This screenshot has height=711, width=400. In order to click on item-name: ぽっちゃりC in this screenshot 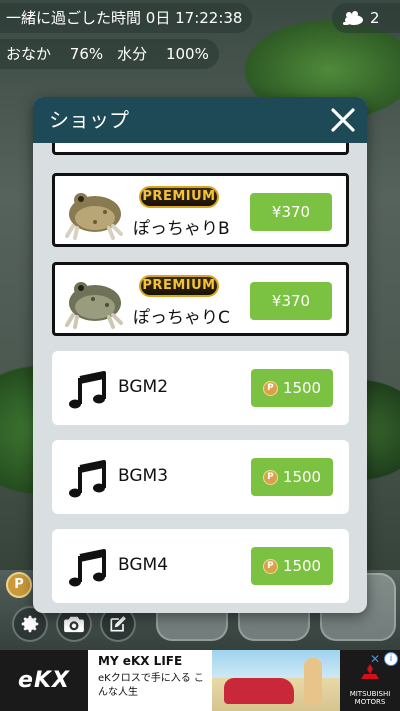, I will do `click(181, 318)`.